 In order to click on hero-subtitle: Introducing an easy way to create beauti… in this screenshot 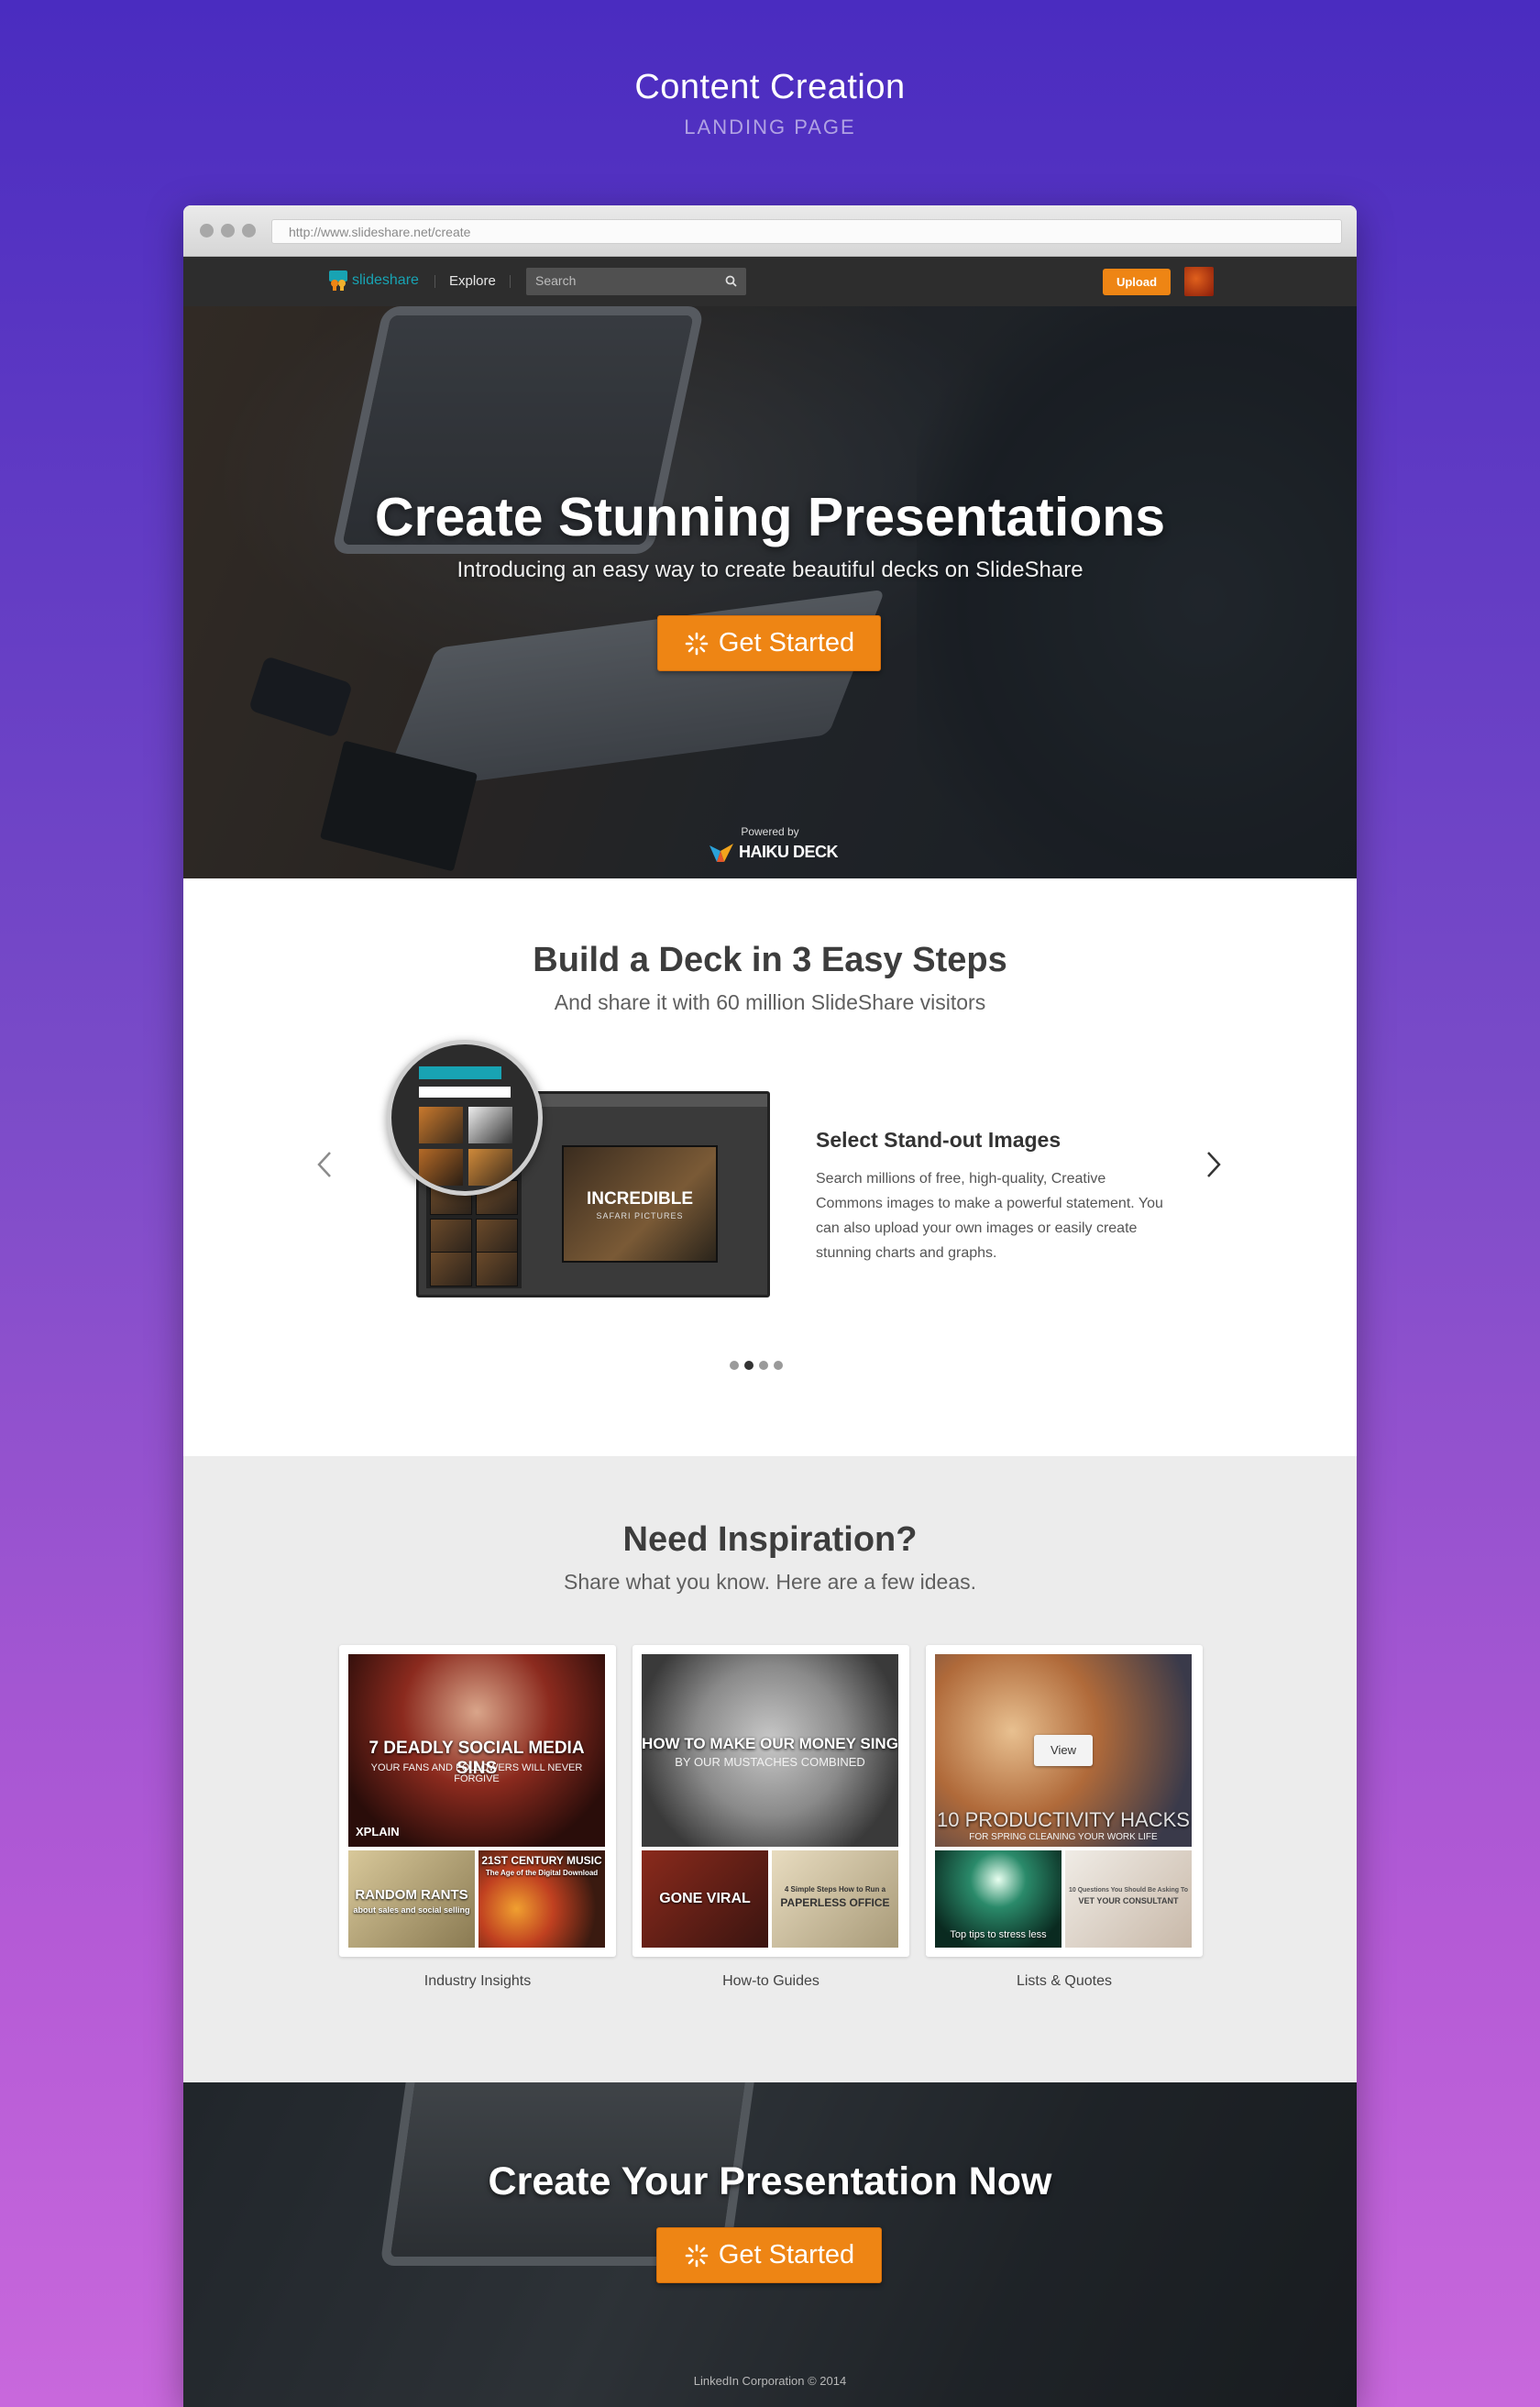, I will do `click(770, 570)`.